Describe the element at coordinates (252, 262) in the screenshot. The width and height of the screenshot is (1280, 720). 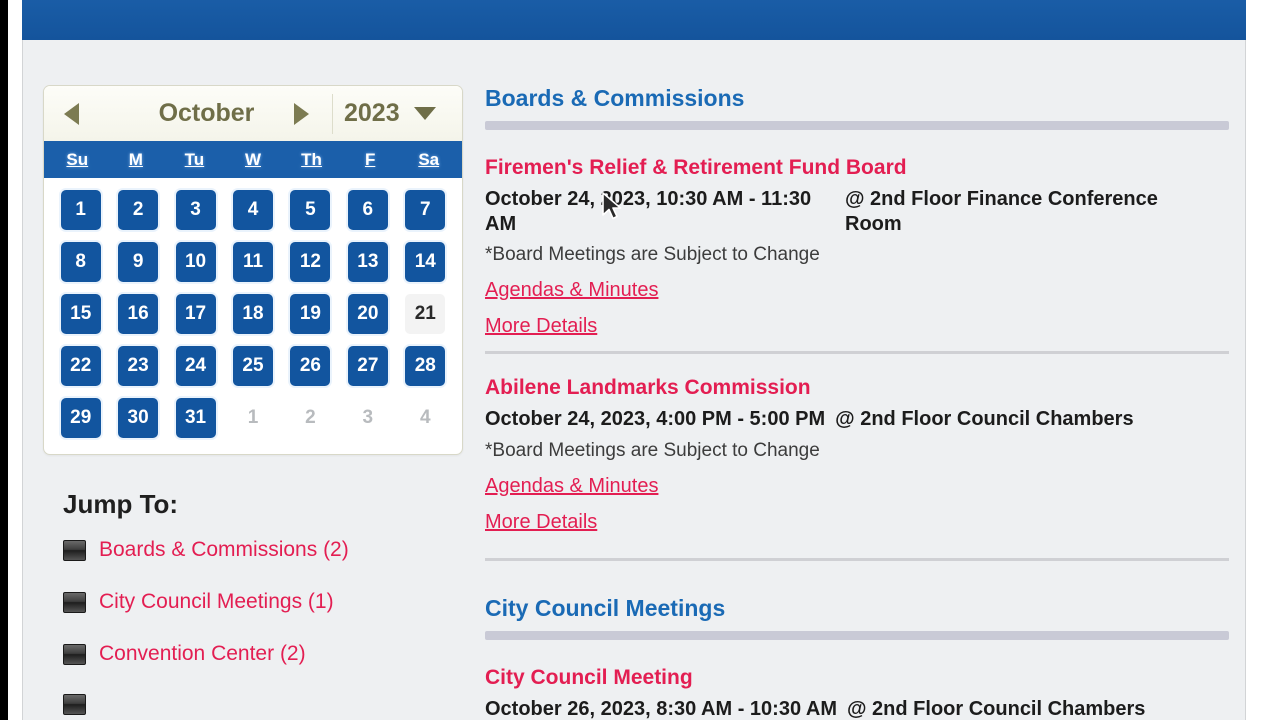
I see `calendar-day: 11` at that location.